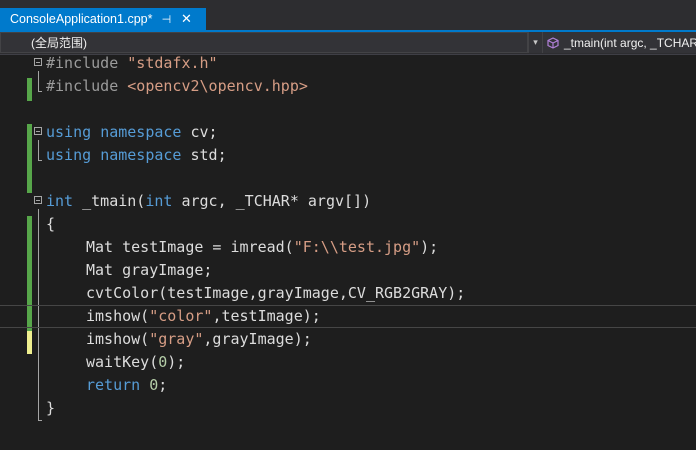  Describe the element at coordinates (59, 43) in the screenshot. I see `scope-dropdown-value: (全局范围)` at that location.